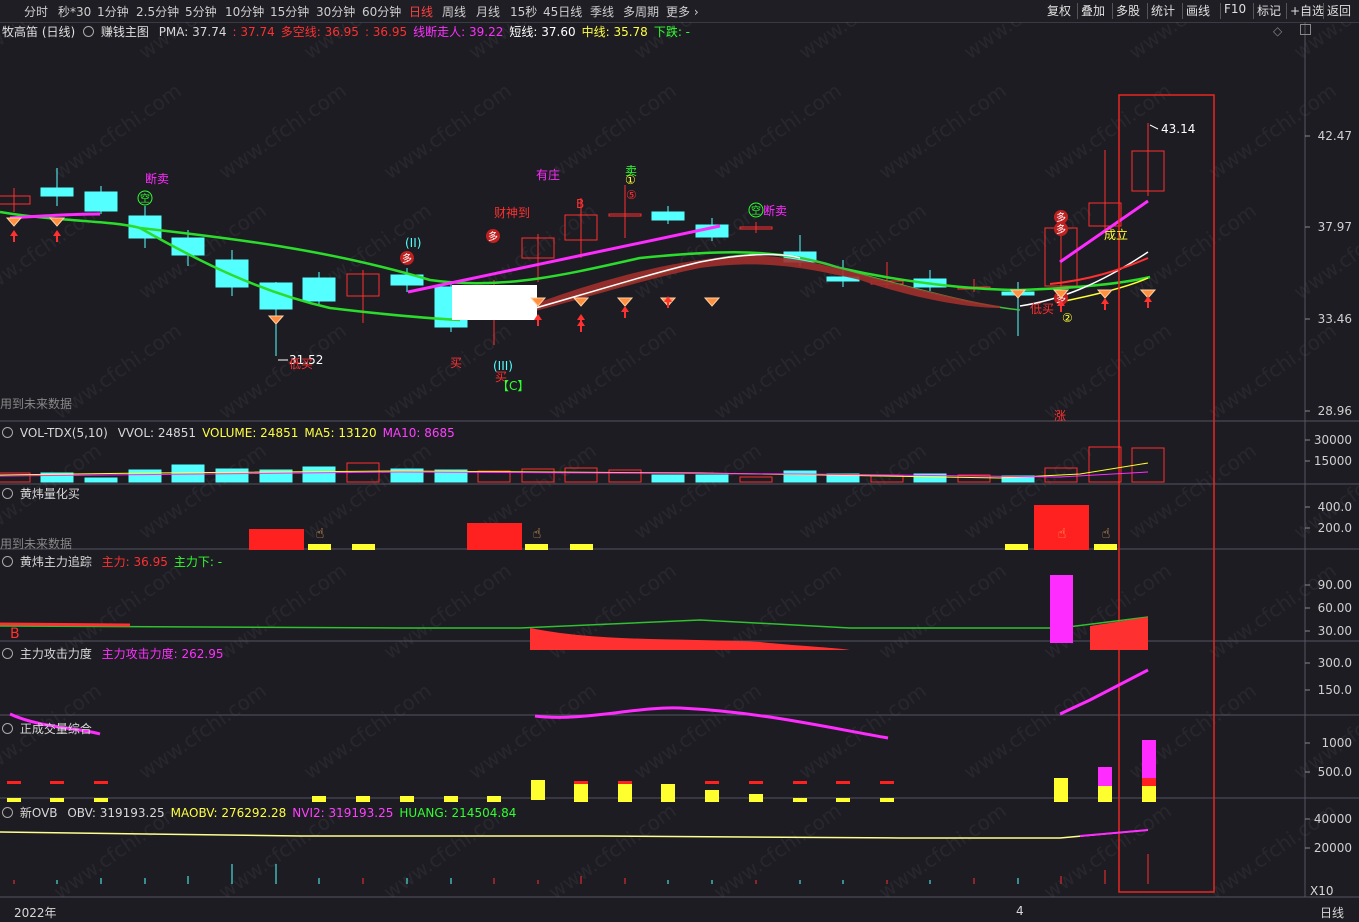  Describe the element at coordinates (542, 32) in the screenshot. I see `legend-item-5: 短线: 37.60` at that location.